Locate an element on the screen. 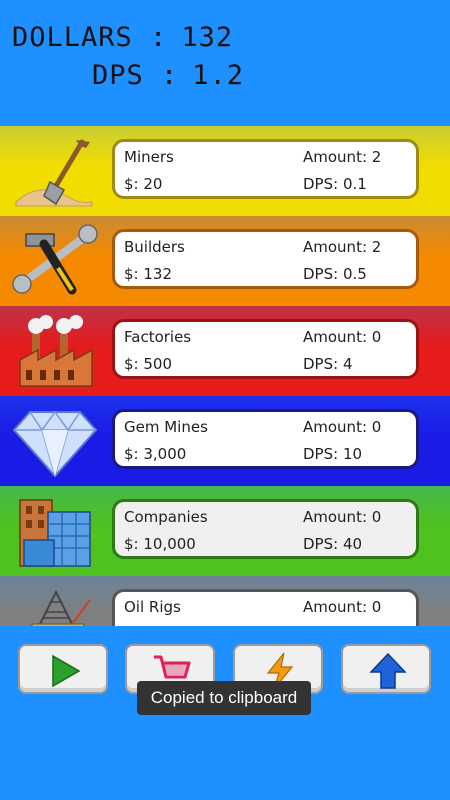 The image size is (450, 800). dollars-readout: DOLLARS : 132 is located at coordinates (122, 37).